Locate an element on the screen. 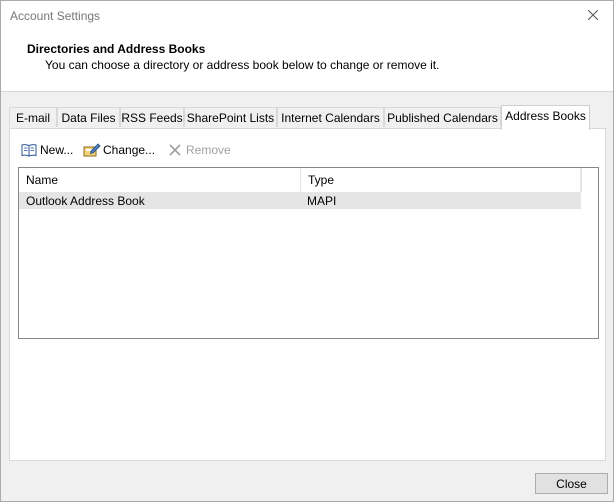 The image size is (614, 502). tab-internet-calendars: Internet Calendars is located at coordinates (330, 117).